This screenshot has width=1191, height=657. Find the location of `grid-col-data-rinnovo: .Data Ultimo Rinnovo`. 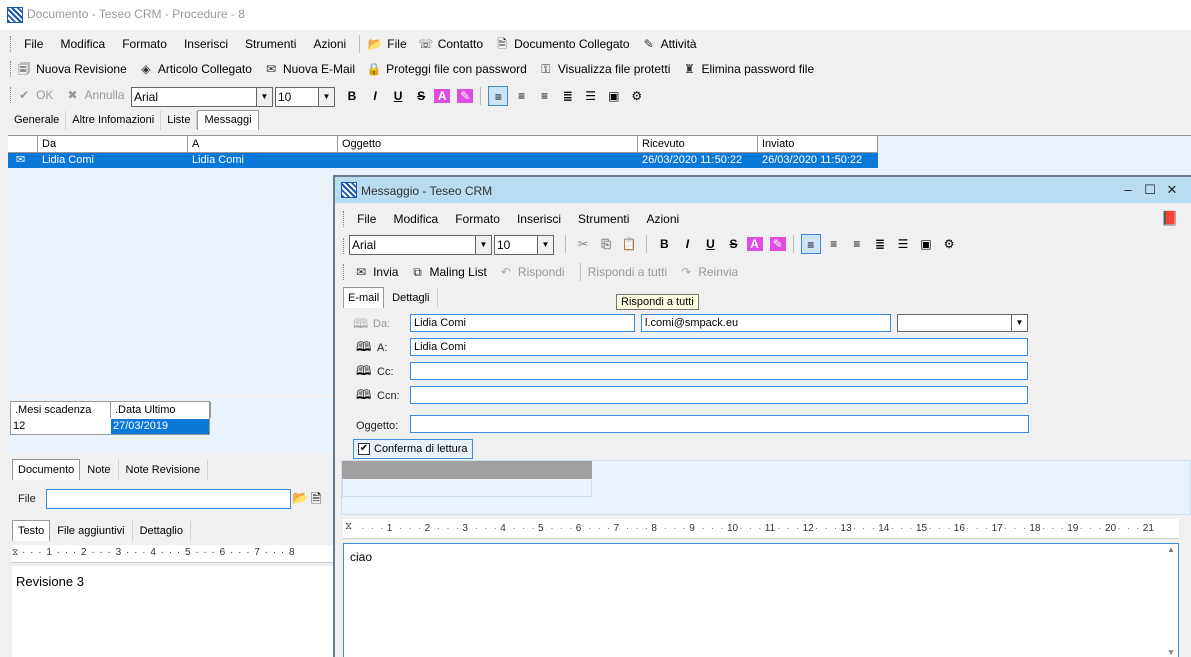

grid-col-data-rinnovo: .Data Ultimo Rinnovo is located at coordinates (161, 417).